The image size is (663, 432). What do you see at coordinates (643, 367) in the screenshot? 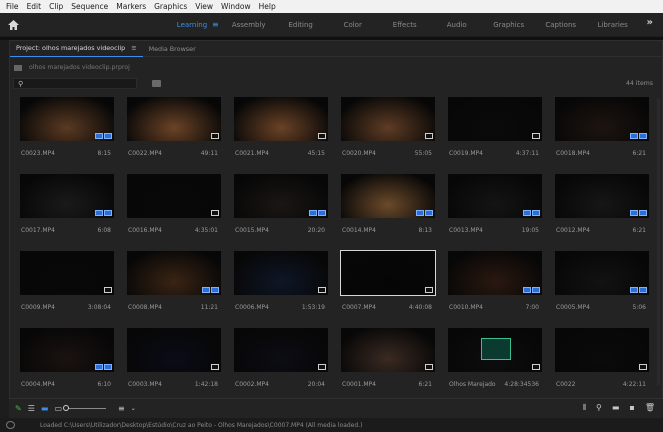
I see `media-type-badge` at bounding box center [643, 367].